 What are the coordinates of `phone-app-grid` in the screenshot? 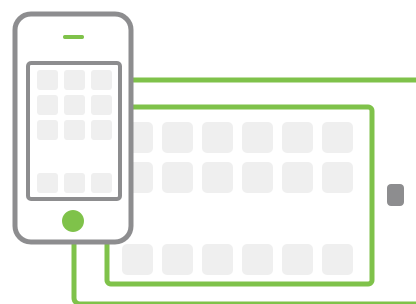 It's located at (74, 131).